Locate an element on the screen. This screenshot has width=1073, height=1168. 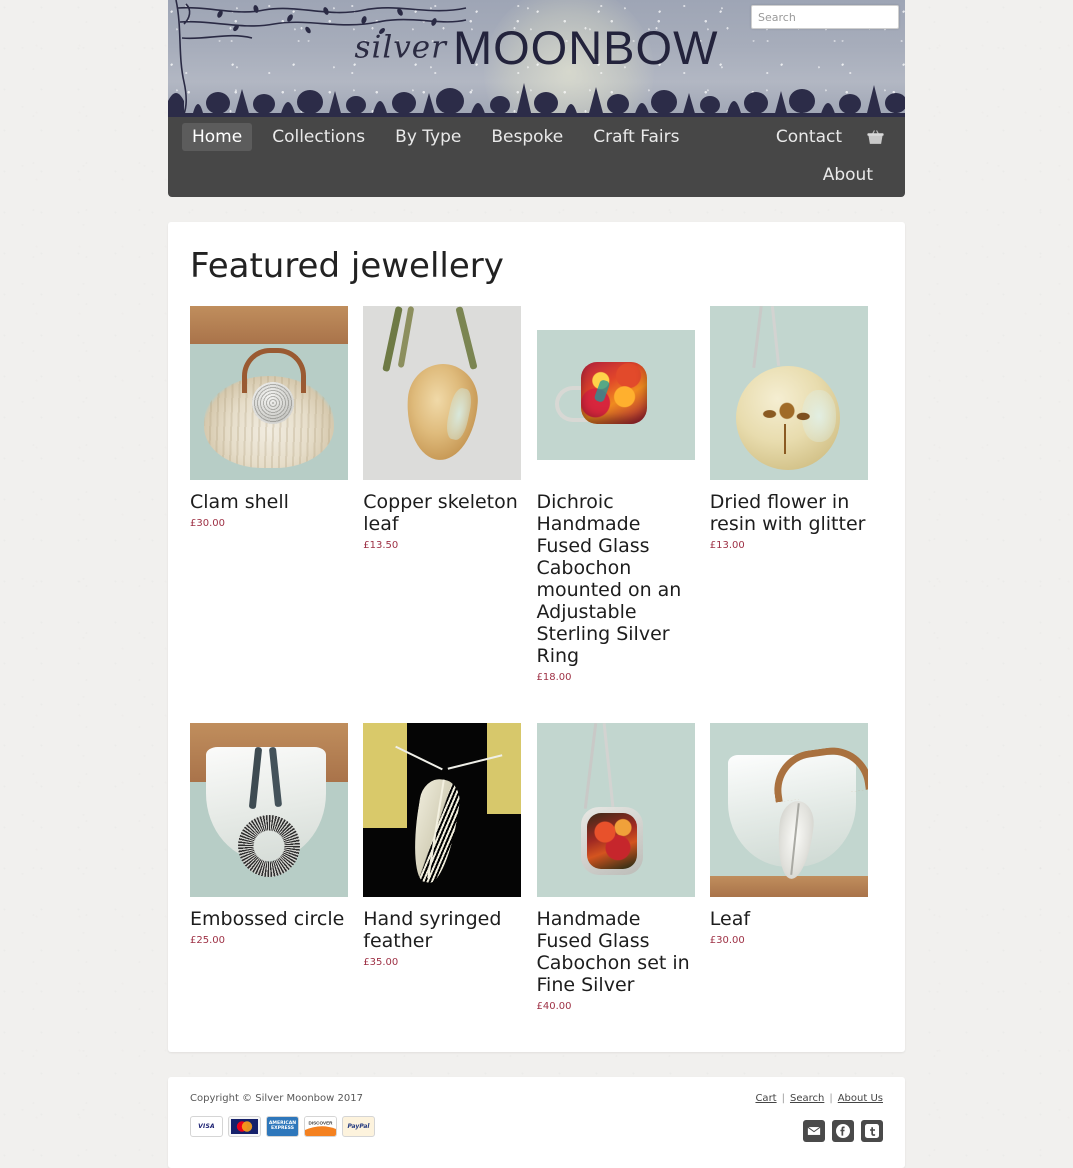
amex-icon: AMERICAN EXPRESS is located at coordinates (282, 1127).